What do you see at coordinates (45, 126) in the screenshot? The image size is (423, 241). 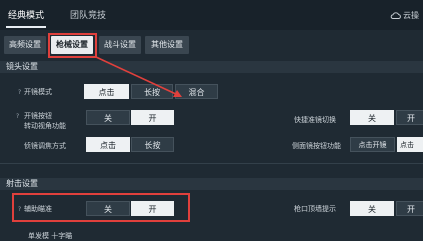 I see `label-scope-button-line2: 转动视角功能` at bounding box center [45, 126].